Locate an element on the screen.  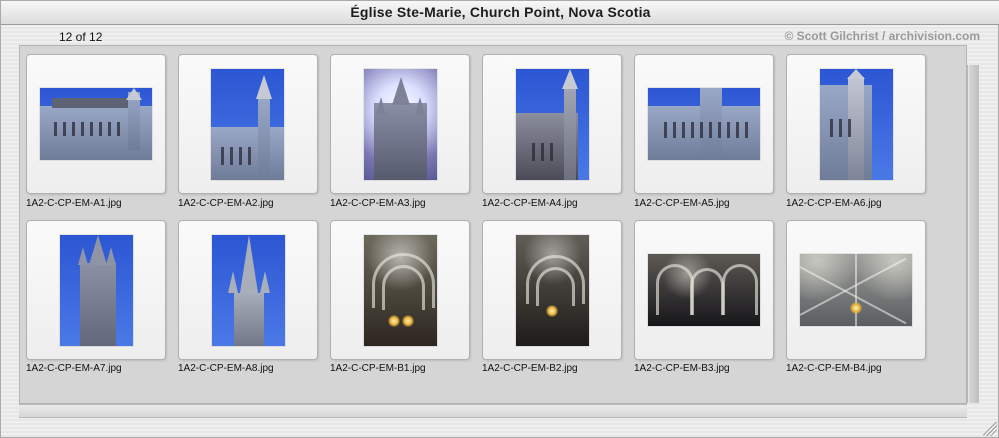
church-corner-tower-icon is located at coordinates (856, 124).